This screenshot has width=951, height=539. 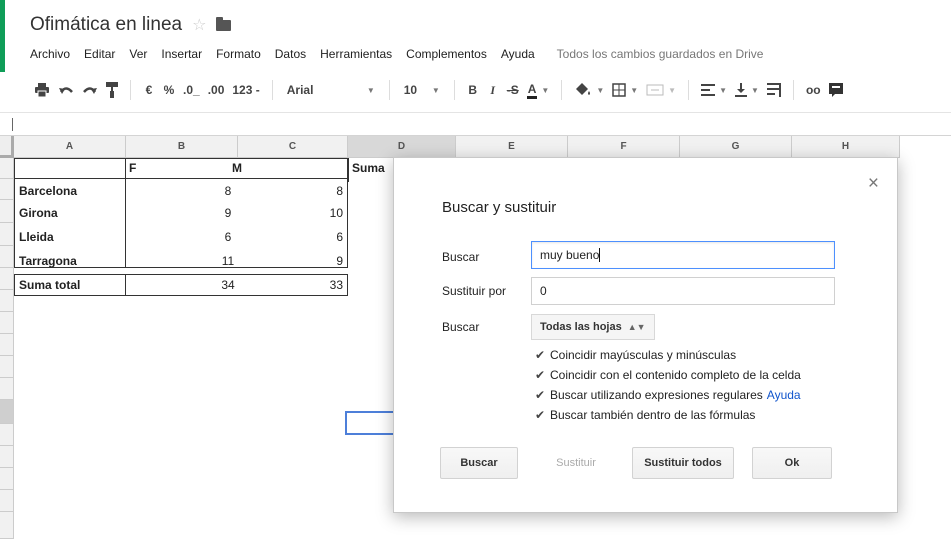 I want to click on print-icon, so click(x=42, y=90).